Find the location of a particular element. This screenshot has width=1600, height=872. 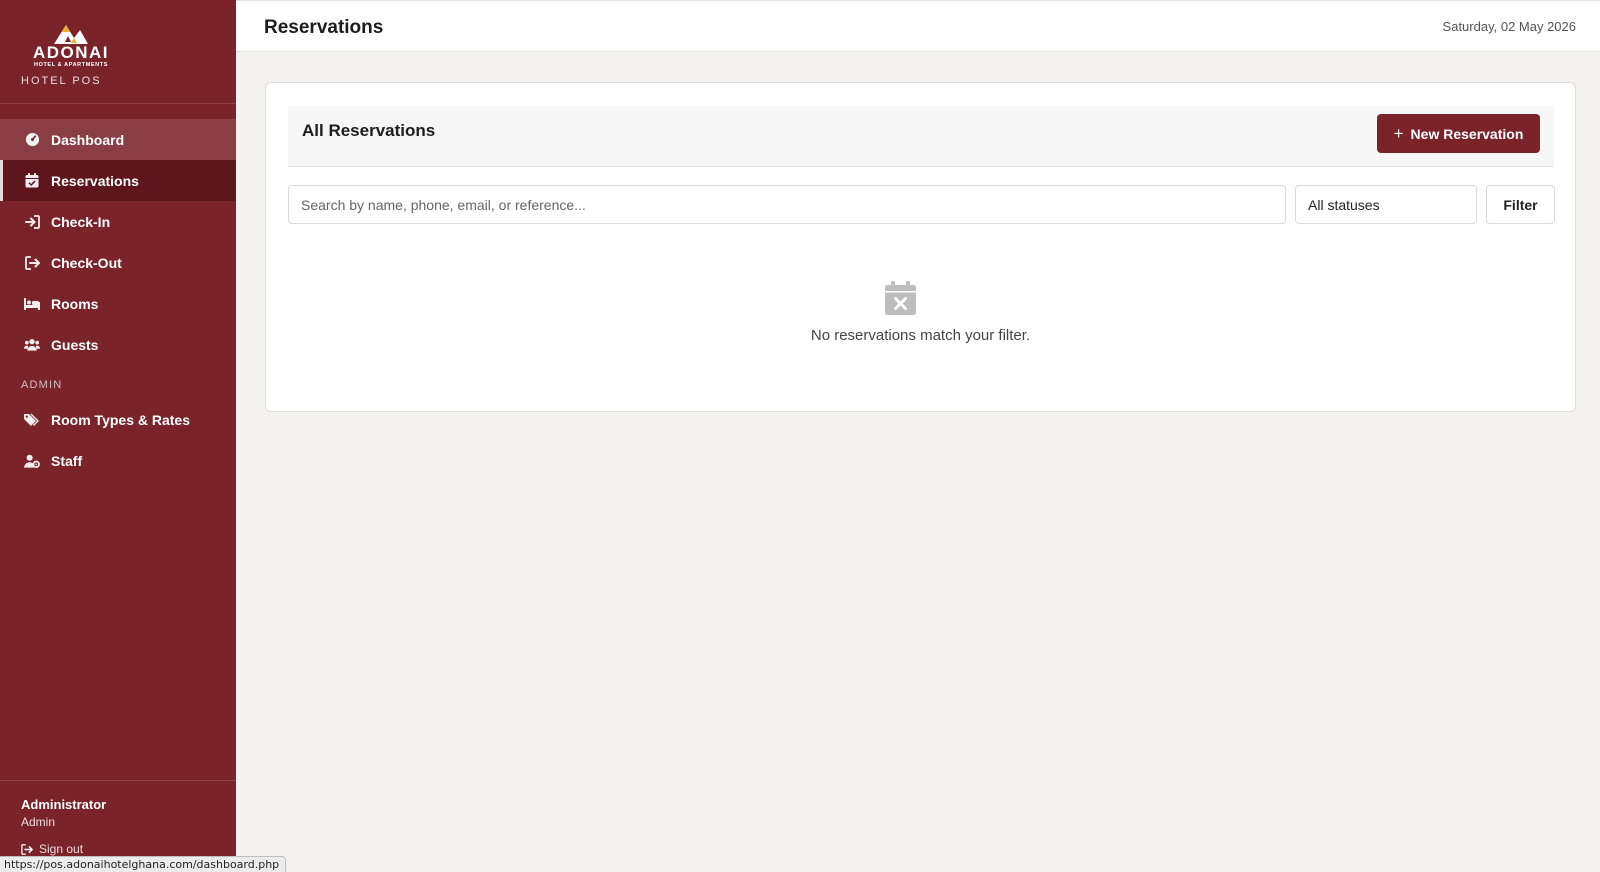

card-header: All Reservations + New Reservation is located at coordinates (921, 136).